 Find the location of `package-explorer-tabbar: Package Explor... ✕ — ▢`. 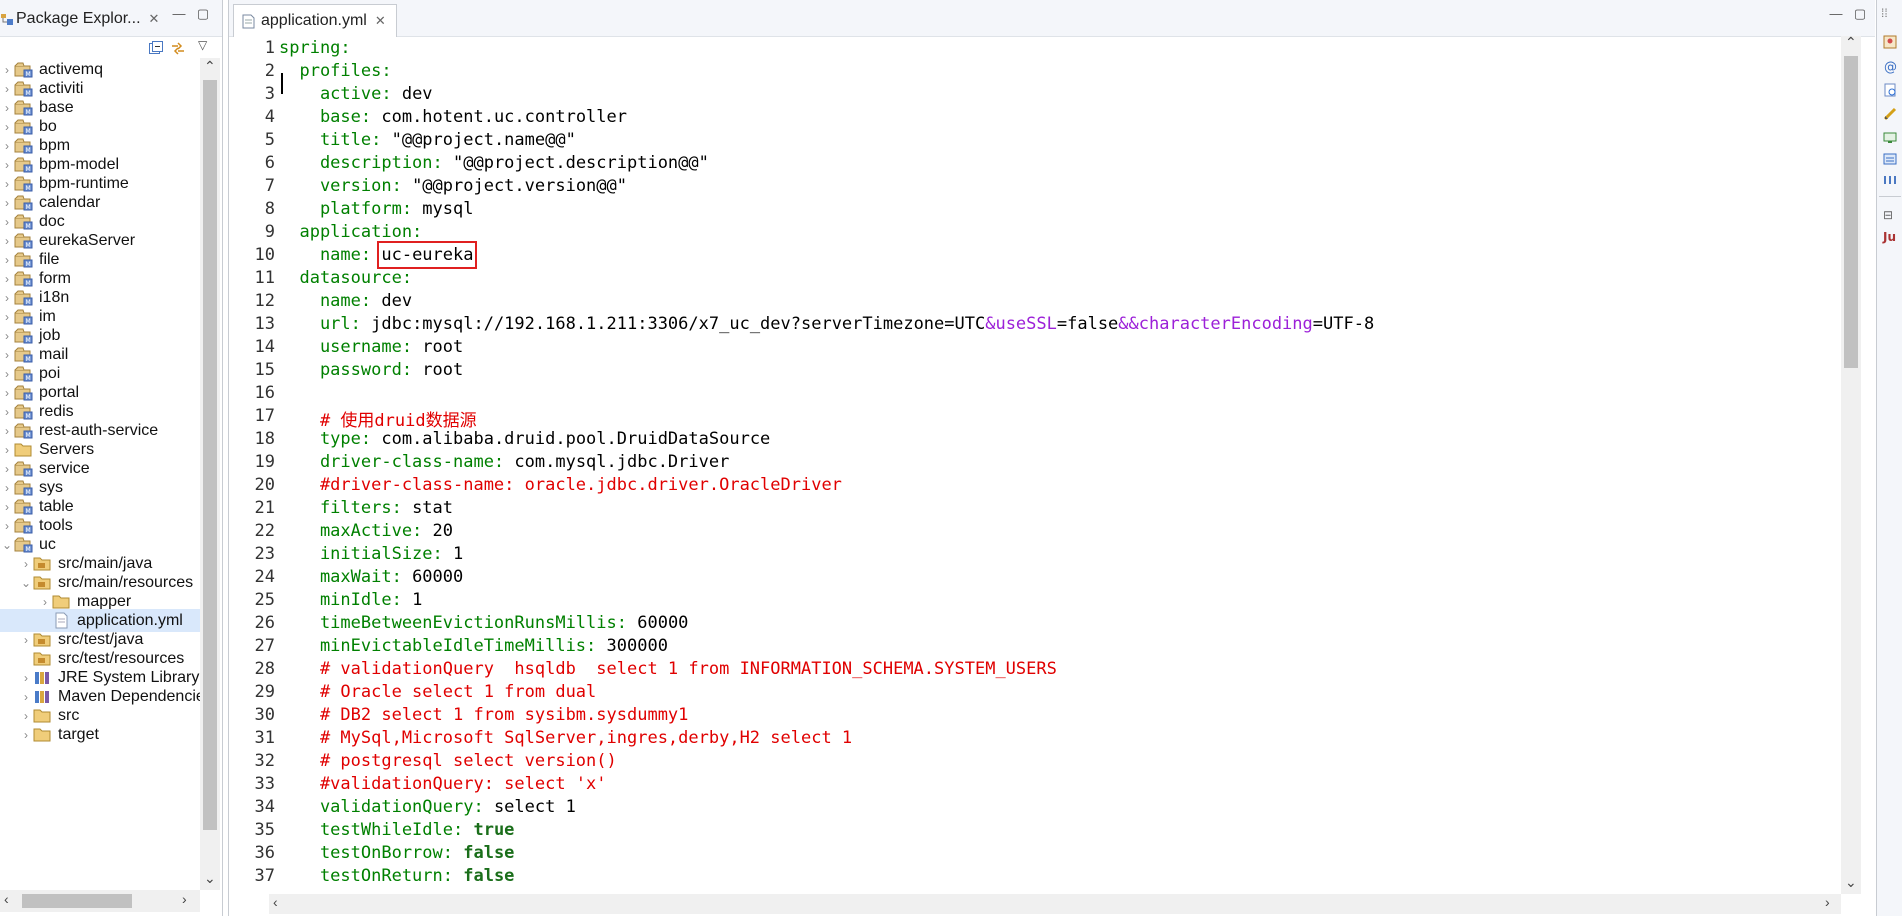

package-explorer-tabbar: Package Explor... ✕ — ▢ is located at coordinates (111, 18).